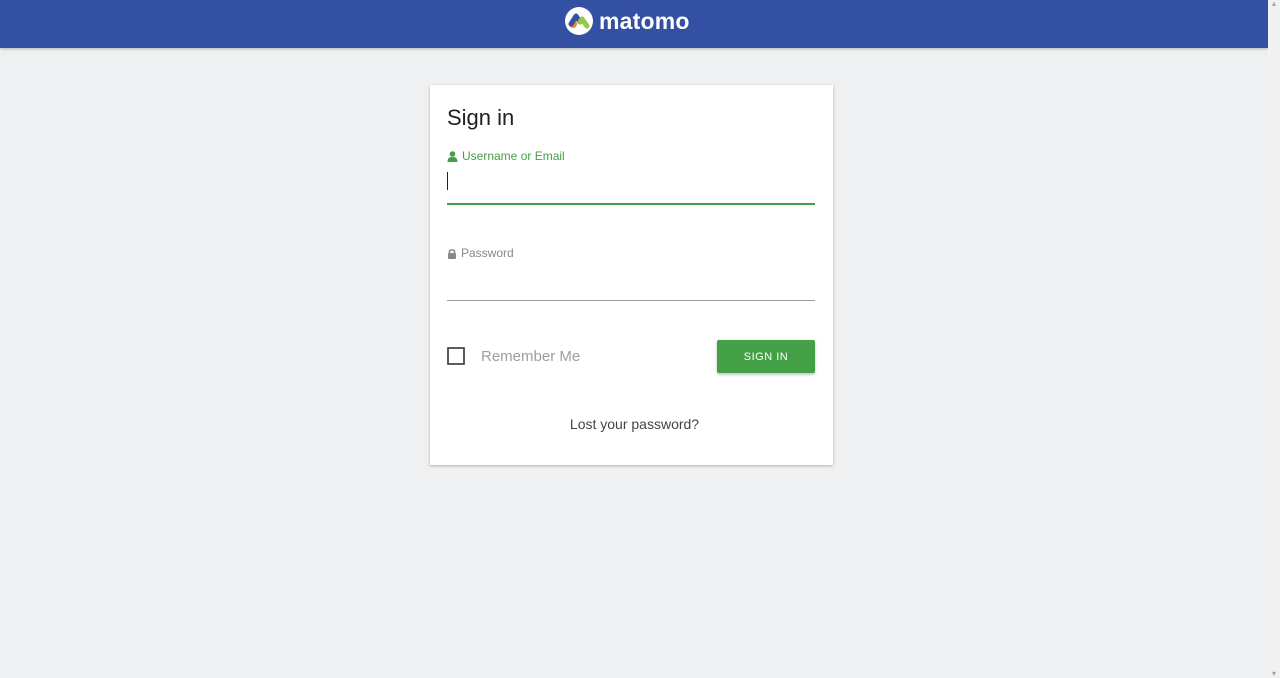  Describe the element at coordinates (634, 424) in the screenshot. I see `lost-password-link: Lost your password?` at that location.